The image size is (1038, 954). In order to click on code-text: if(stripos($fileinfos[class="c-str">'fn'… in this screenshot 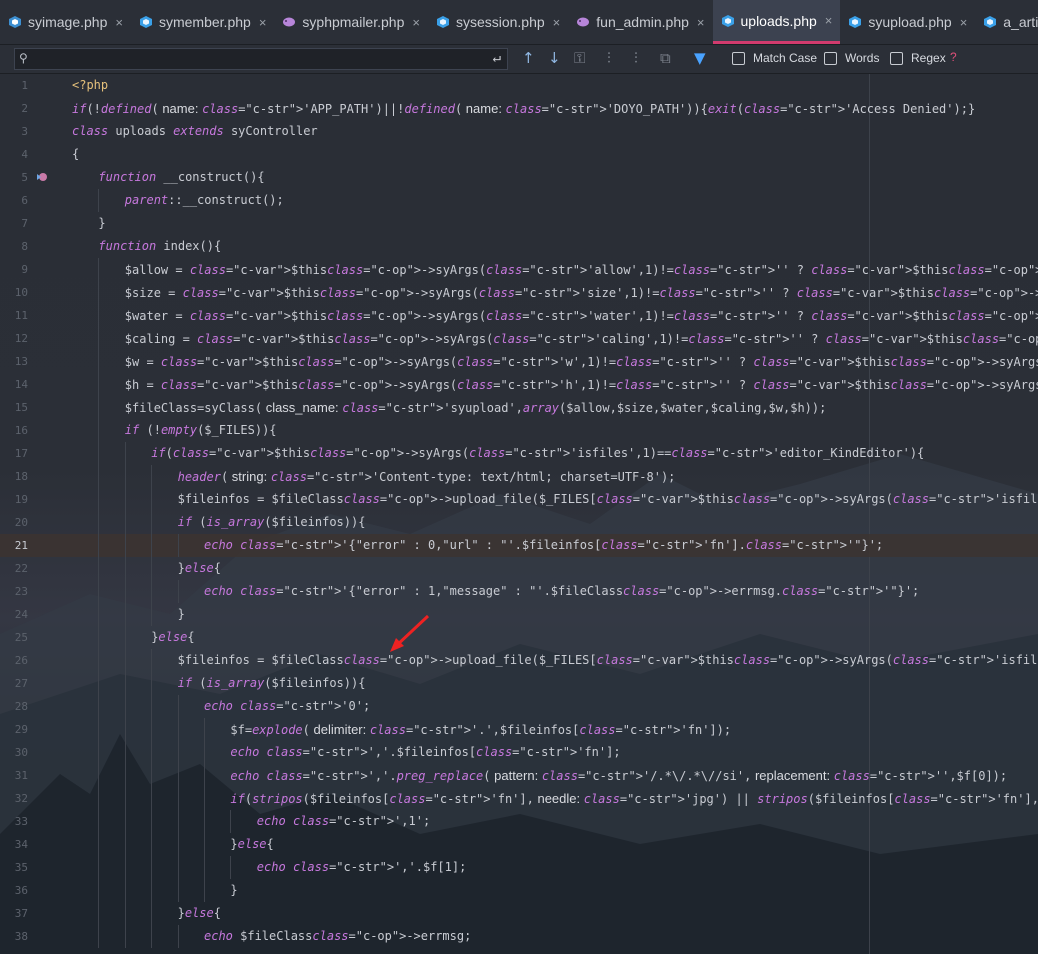, I will do `click(634, 798)`.